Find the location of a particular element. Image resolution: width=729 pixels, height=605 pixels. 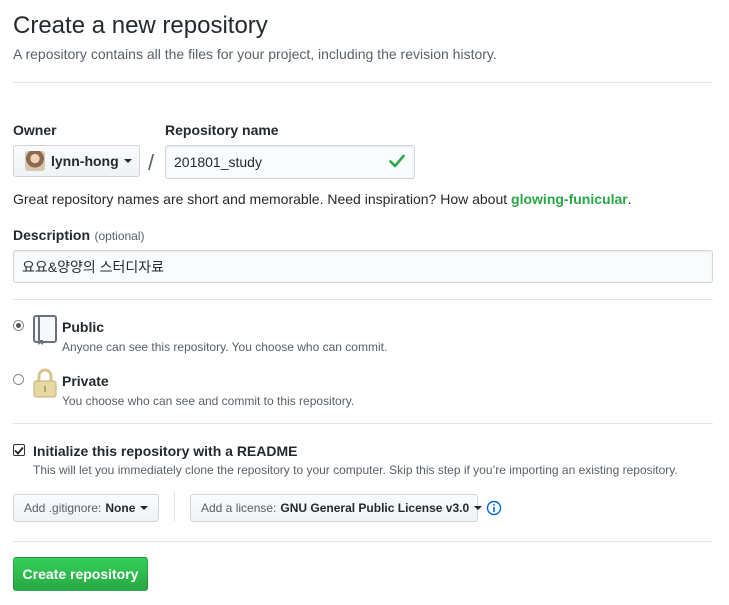

checkmark-icon is located at coordinates (19, 450).